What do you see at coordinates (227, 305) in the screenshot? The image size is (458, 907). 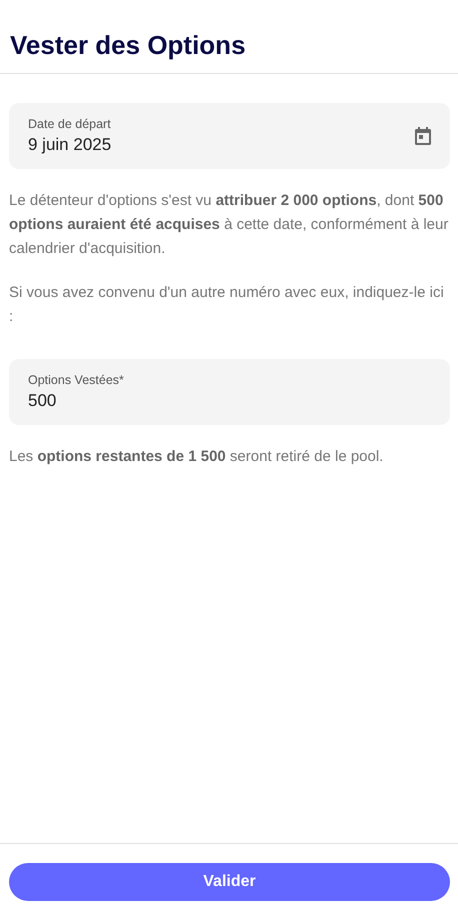 I see `paragraph: Si vous avez convenu d'un autre numéro avec eux, indiquez-le ici :` at bounding box center [227, 305].